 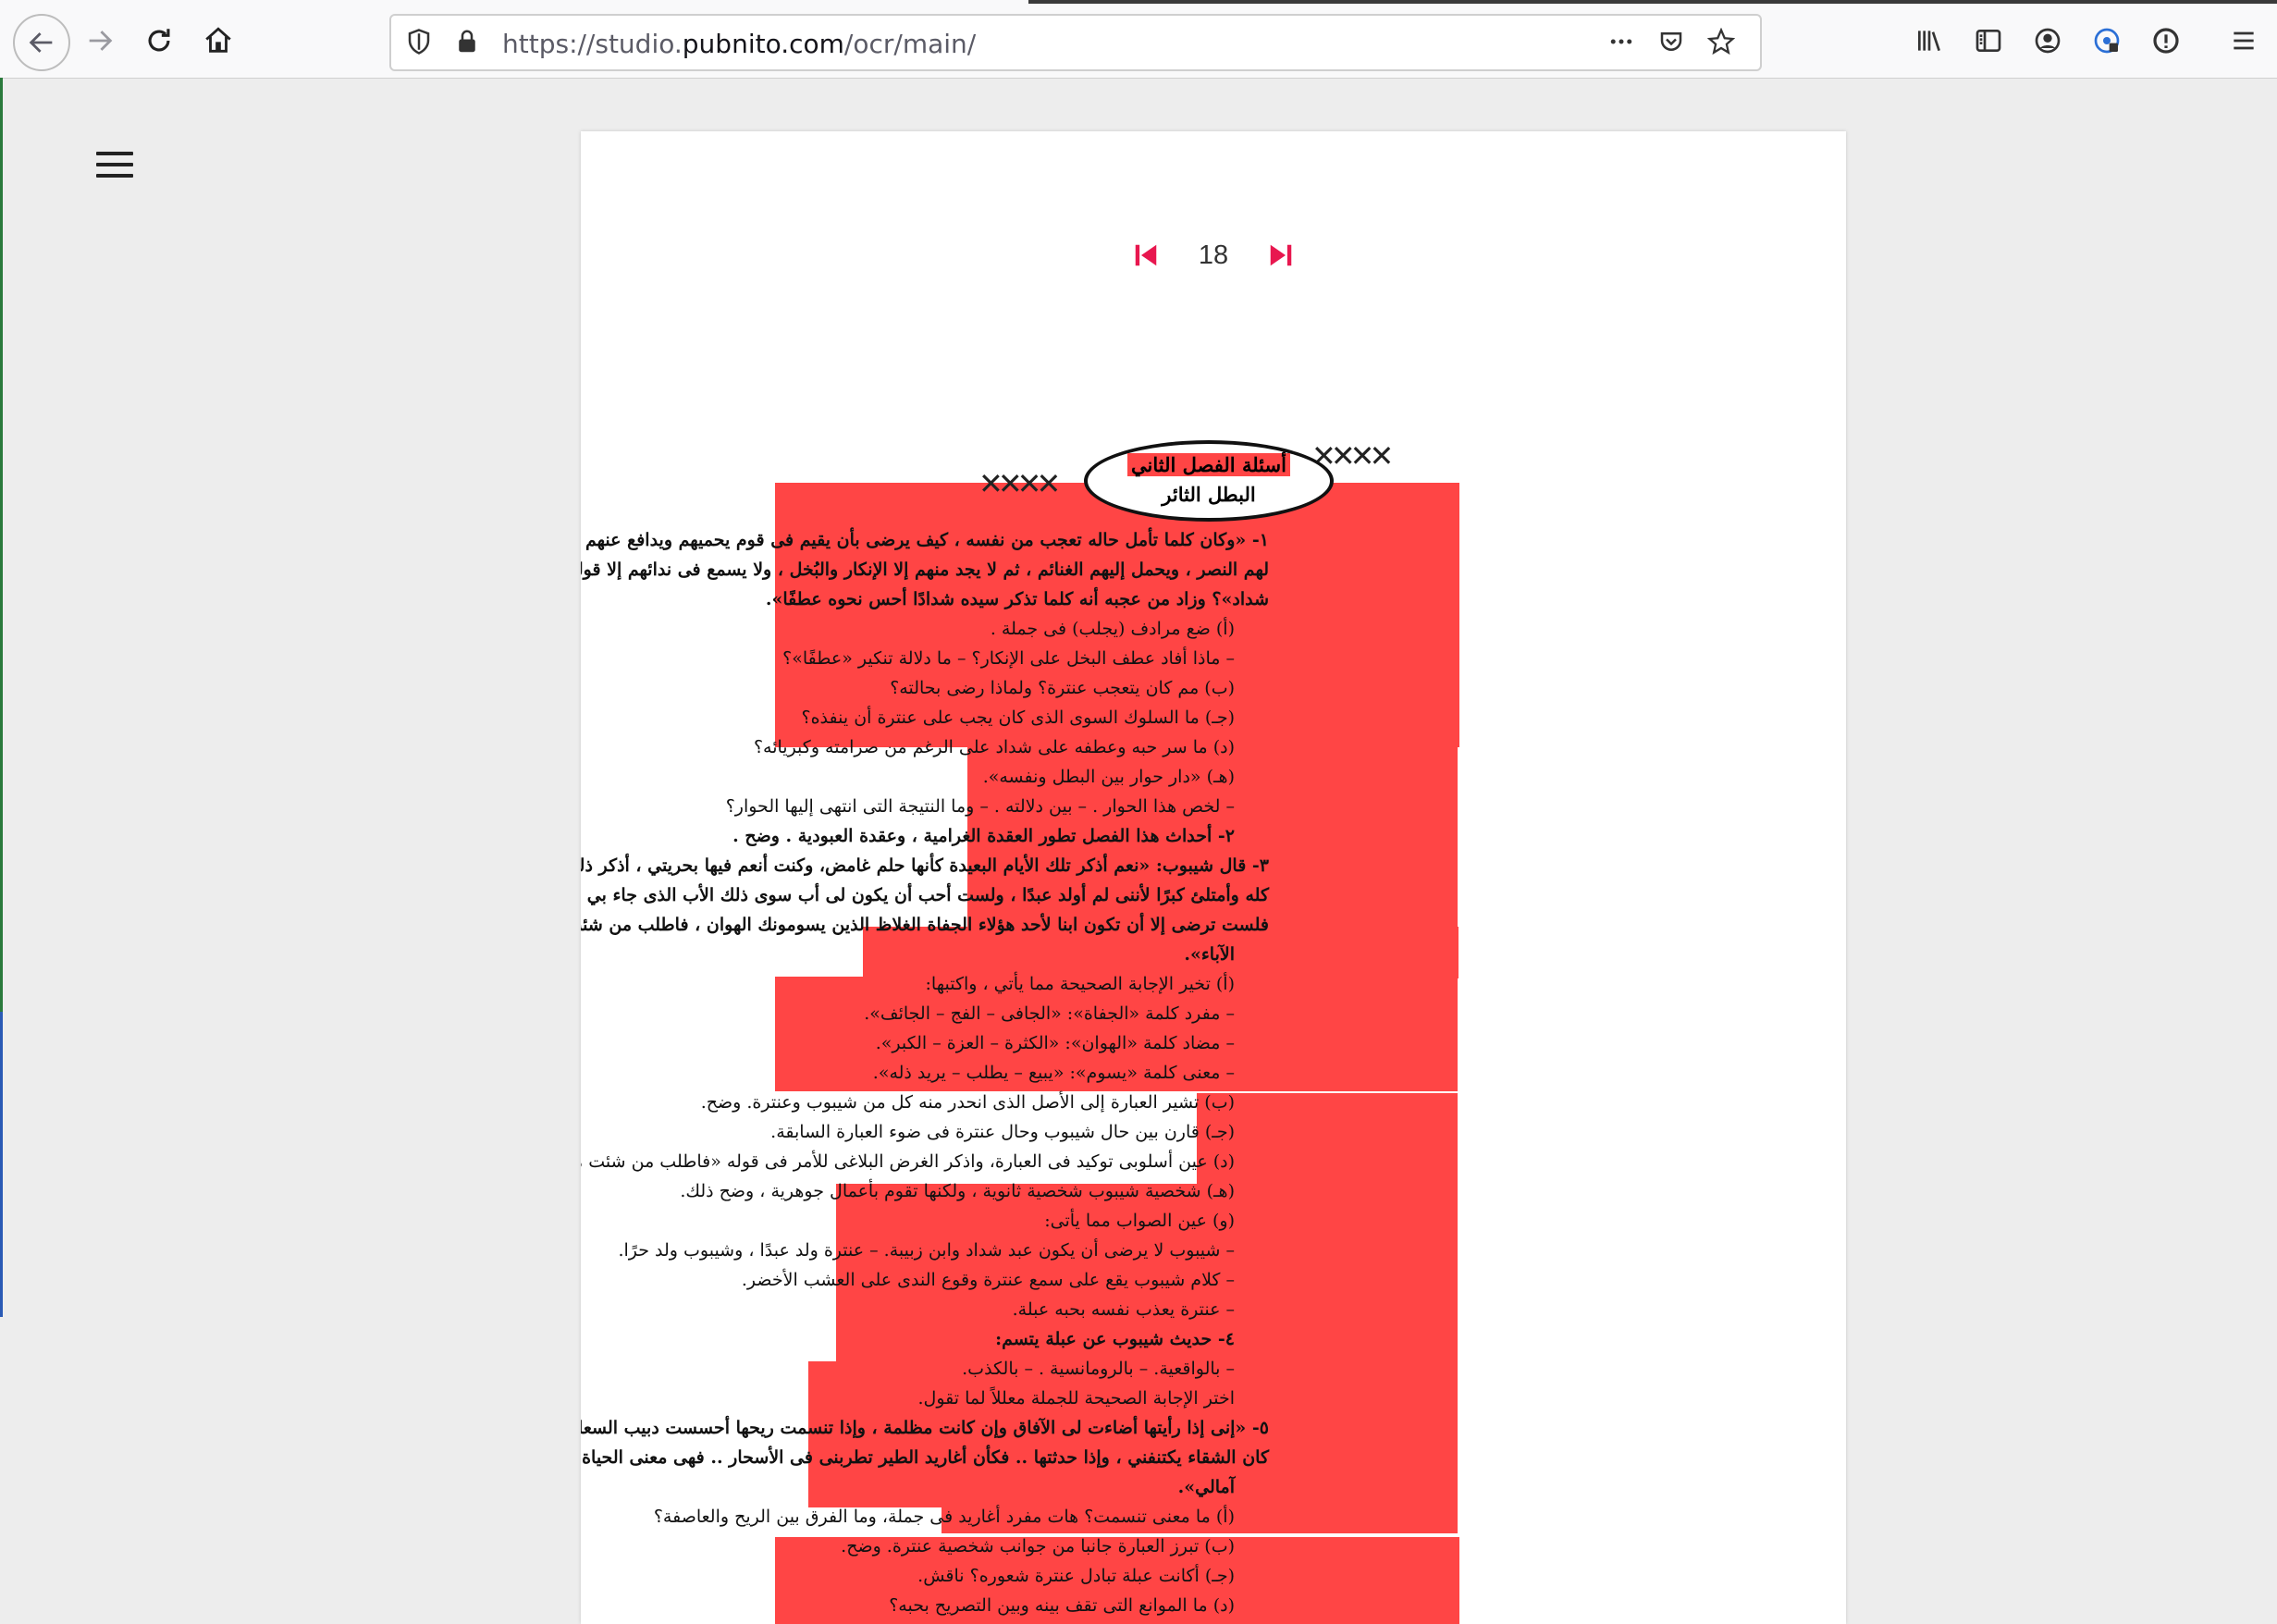 I want to click on url-text: https://studio.pubnito.com/ocr/main/, so click(x=739, y=44).